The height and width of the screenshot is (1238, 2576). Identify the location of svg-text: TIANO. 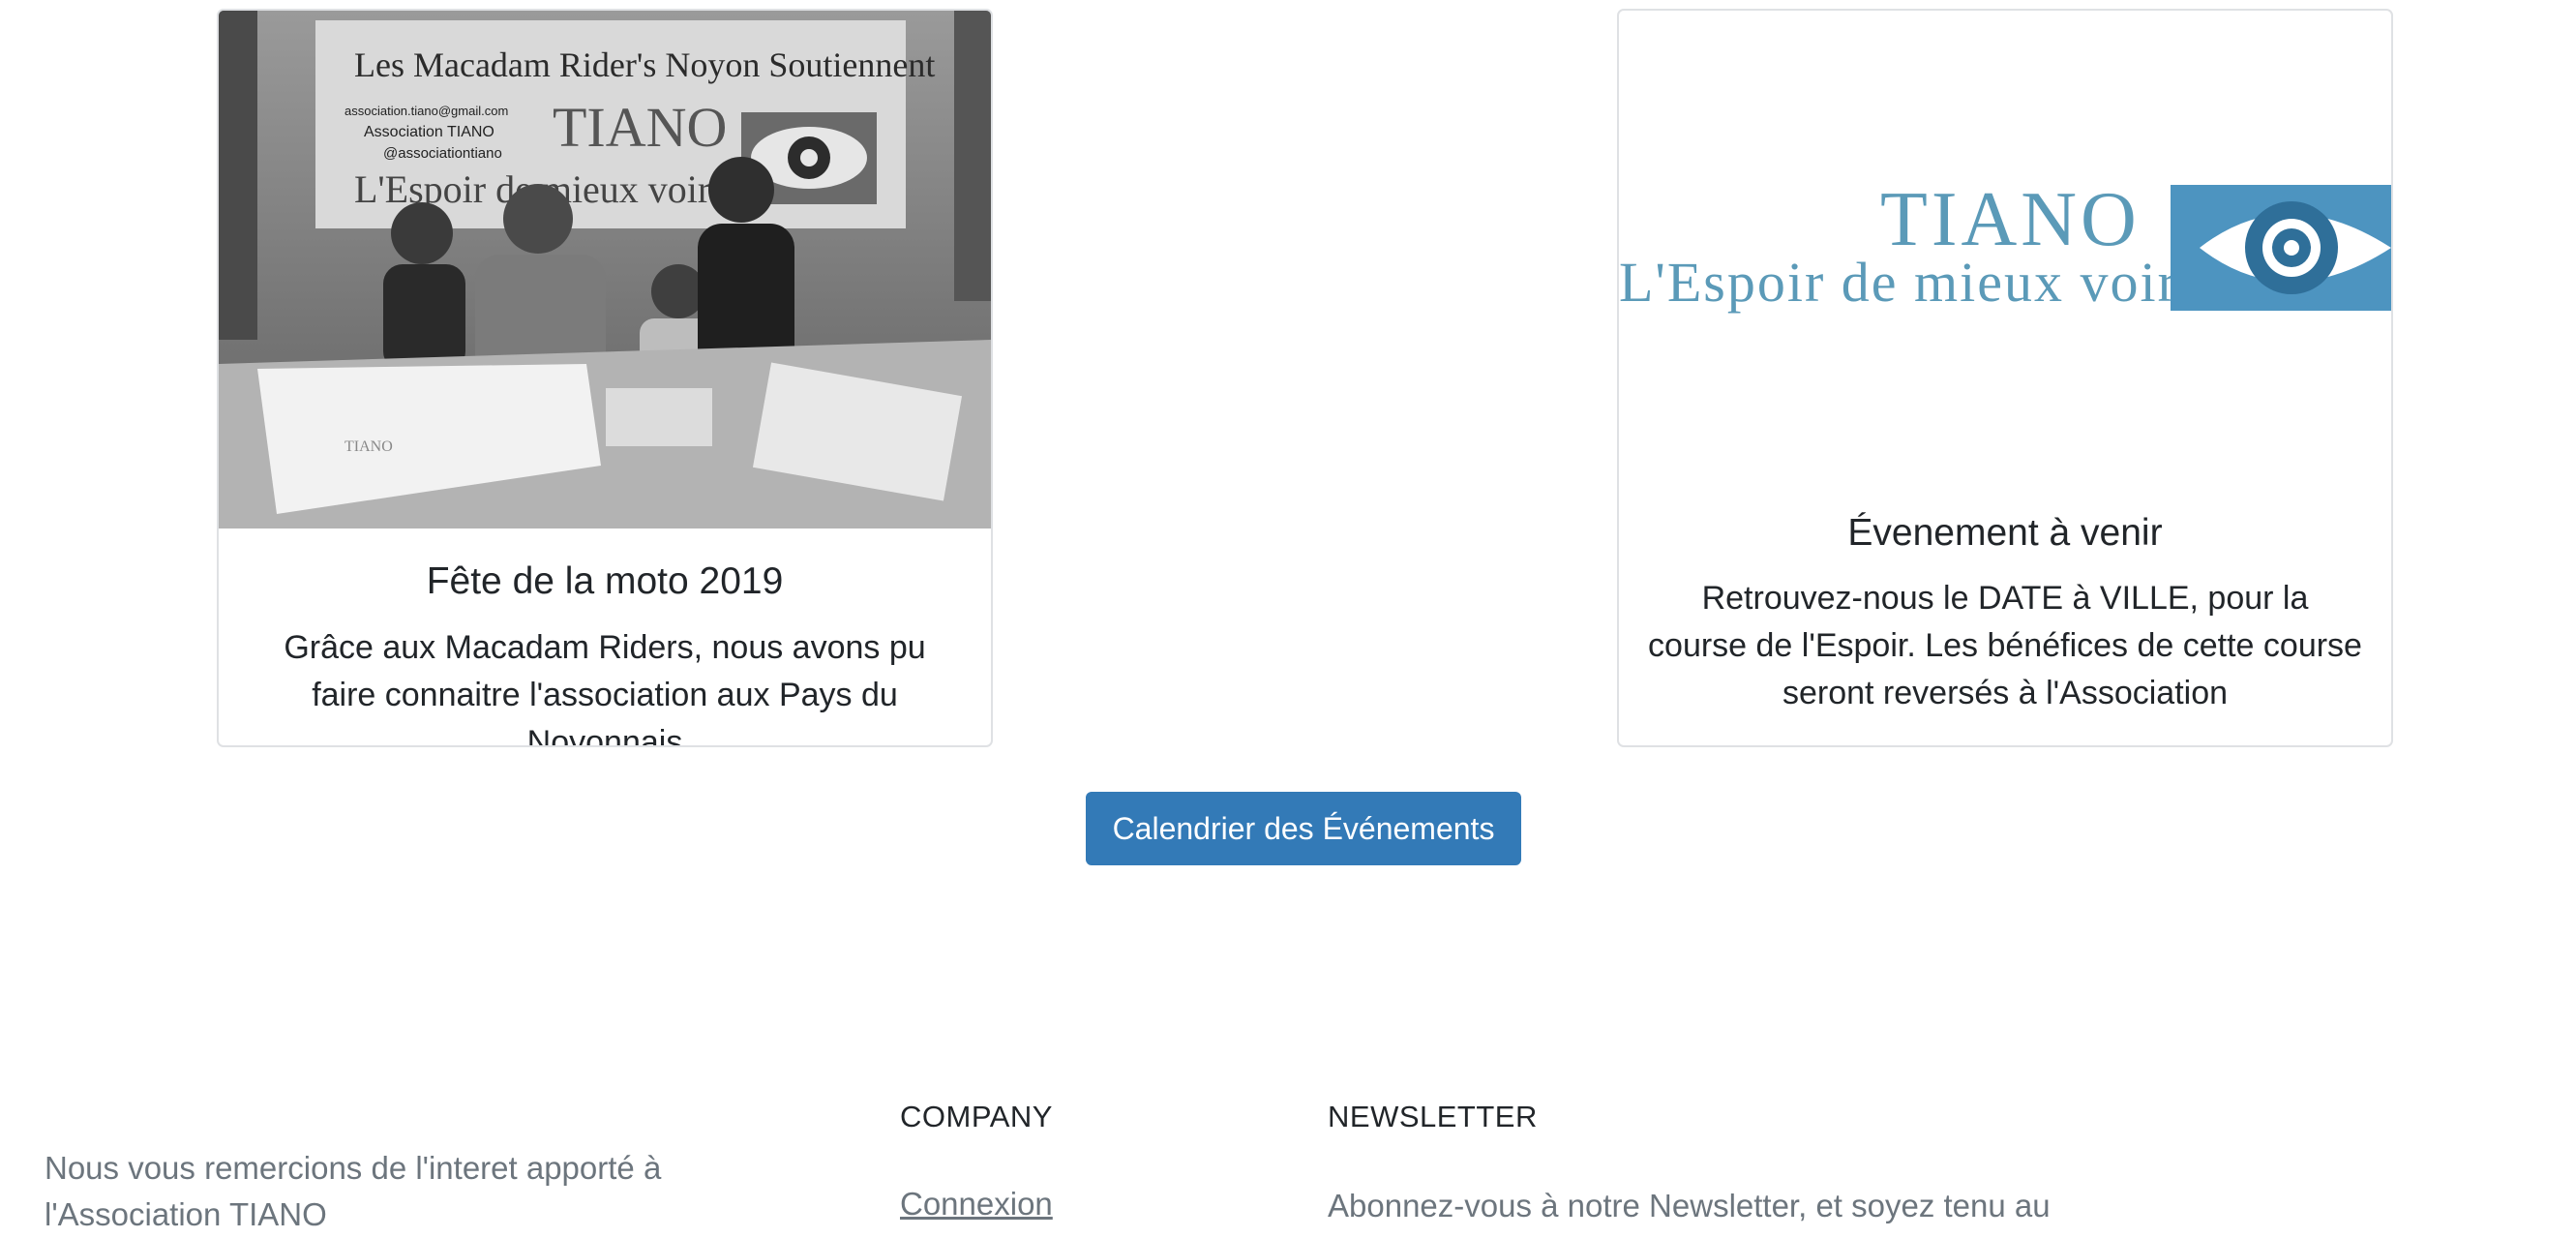
(368, 446).